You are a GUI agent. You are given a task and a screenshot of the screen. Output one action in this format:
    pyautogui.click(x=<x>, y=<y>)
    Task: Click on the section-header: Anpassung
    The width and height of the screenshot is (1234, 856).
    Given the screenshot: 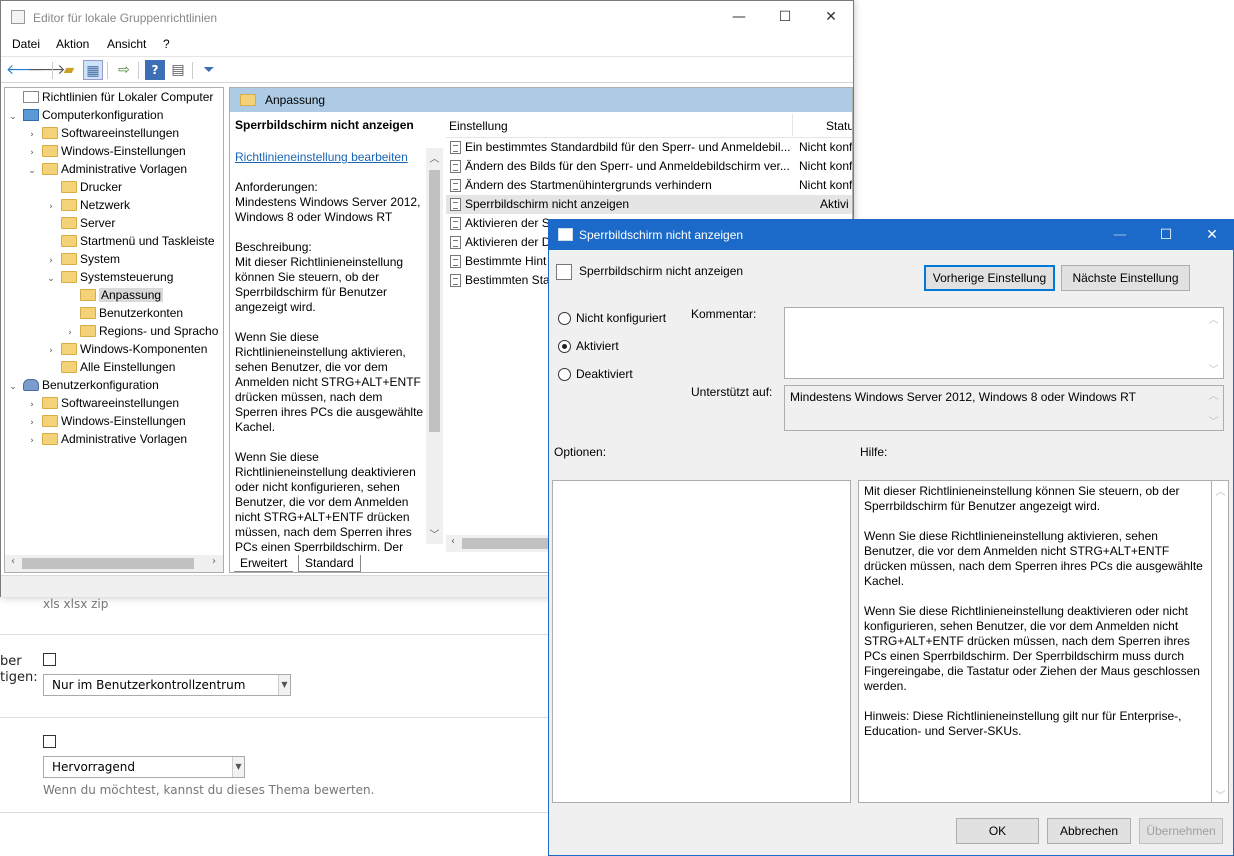 What is the action you would take?
    pyautogui.click(x=541, y=100)
    